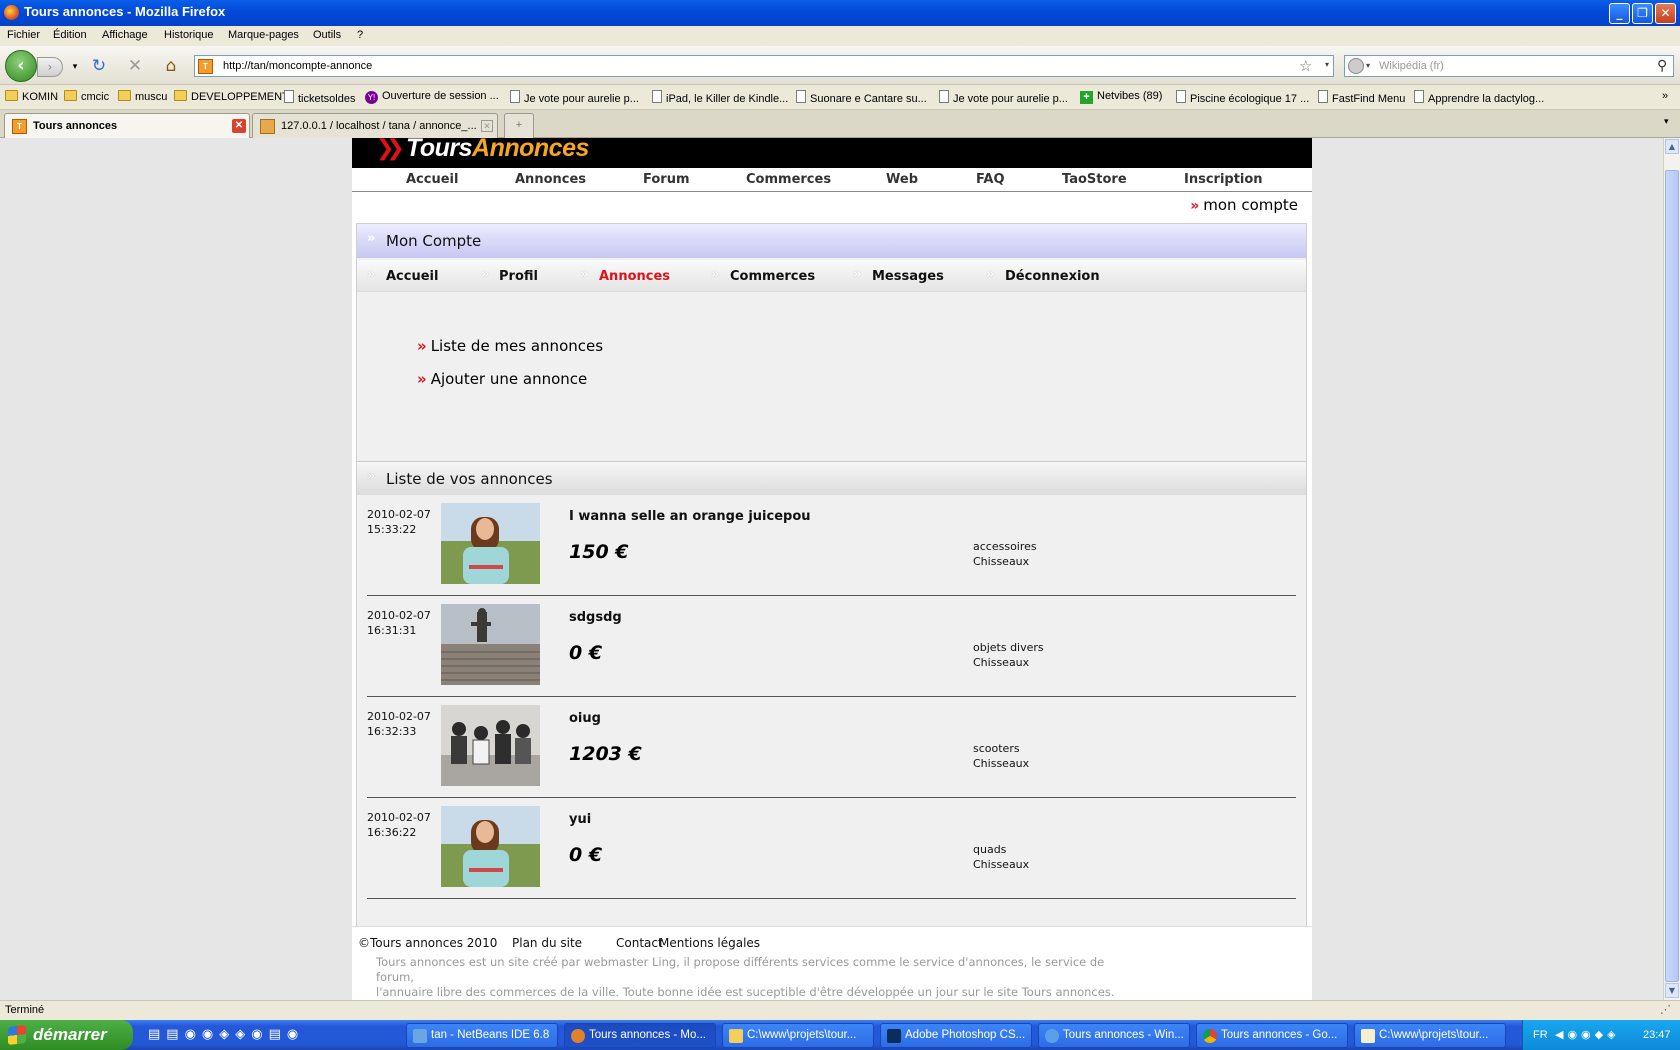 This screenshot has height=1050, width=1680. What do you see at coordinates (171, 66) in the screenshot?
I see `home-icon: ⌂` at bounding box center [171, 66].